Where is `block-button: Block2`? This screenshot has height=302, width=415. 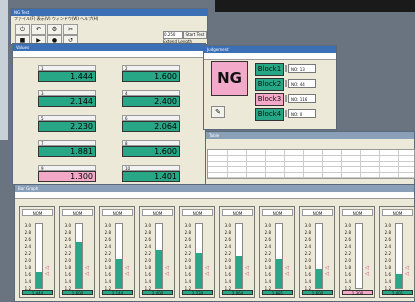 block-button: Block2 is located at coordinates (269, 84).